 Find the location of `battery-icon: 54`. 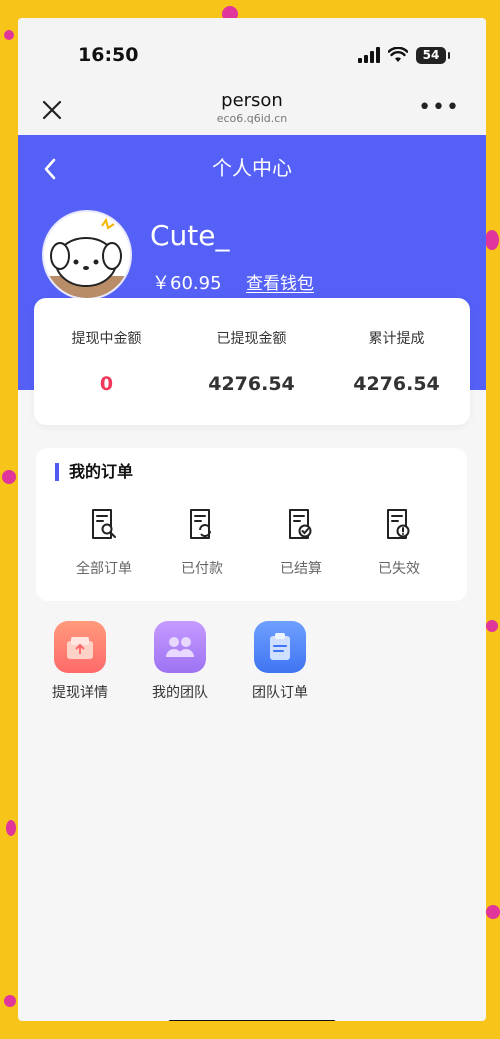

battery-icon: 54 is located at coordinates (433, 55).